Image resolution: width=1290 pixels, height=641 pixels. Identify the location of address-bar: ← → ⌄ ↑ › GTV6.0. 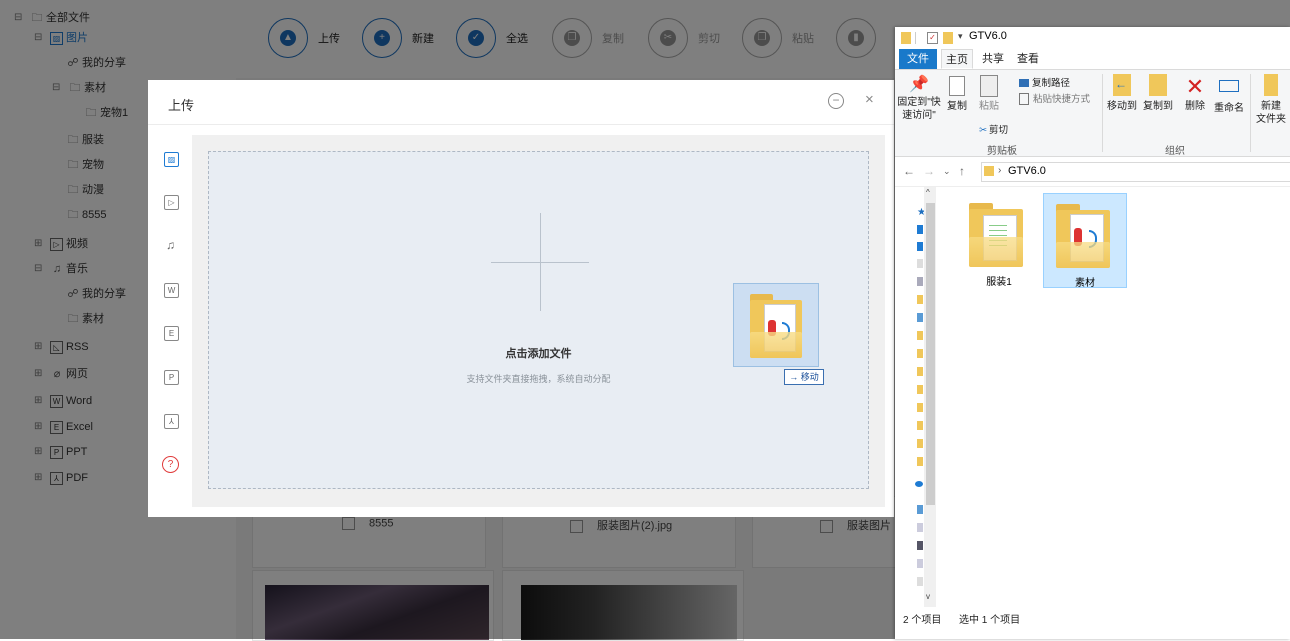
(1092, 172).